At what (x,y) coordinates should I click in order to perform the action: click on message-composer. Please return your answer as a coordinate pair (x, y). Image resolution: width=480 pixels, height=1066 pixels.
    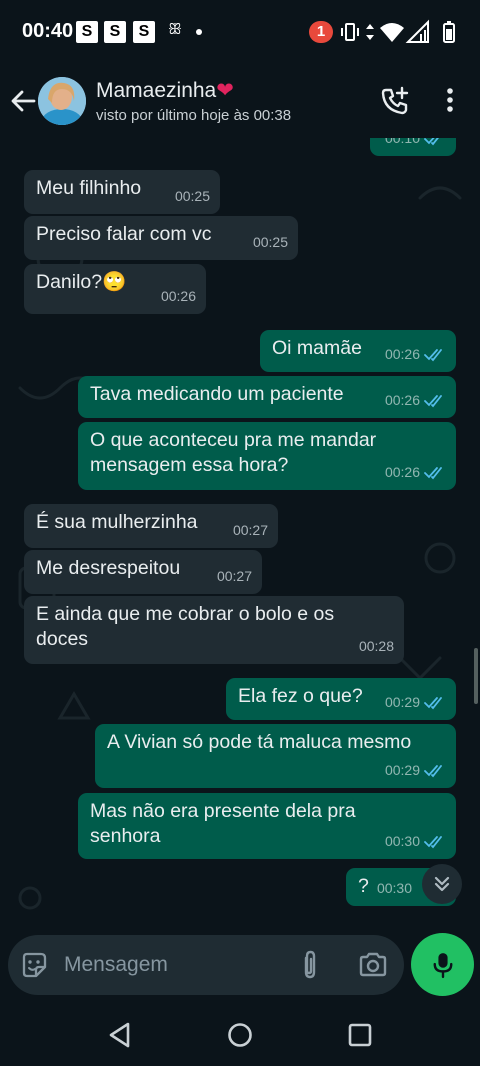
    Looking at the image, I should click on (206, 965).